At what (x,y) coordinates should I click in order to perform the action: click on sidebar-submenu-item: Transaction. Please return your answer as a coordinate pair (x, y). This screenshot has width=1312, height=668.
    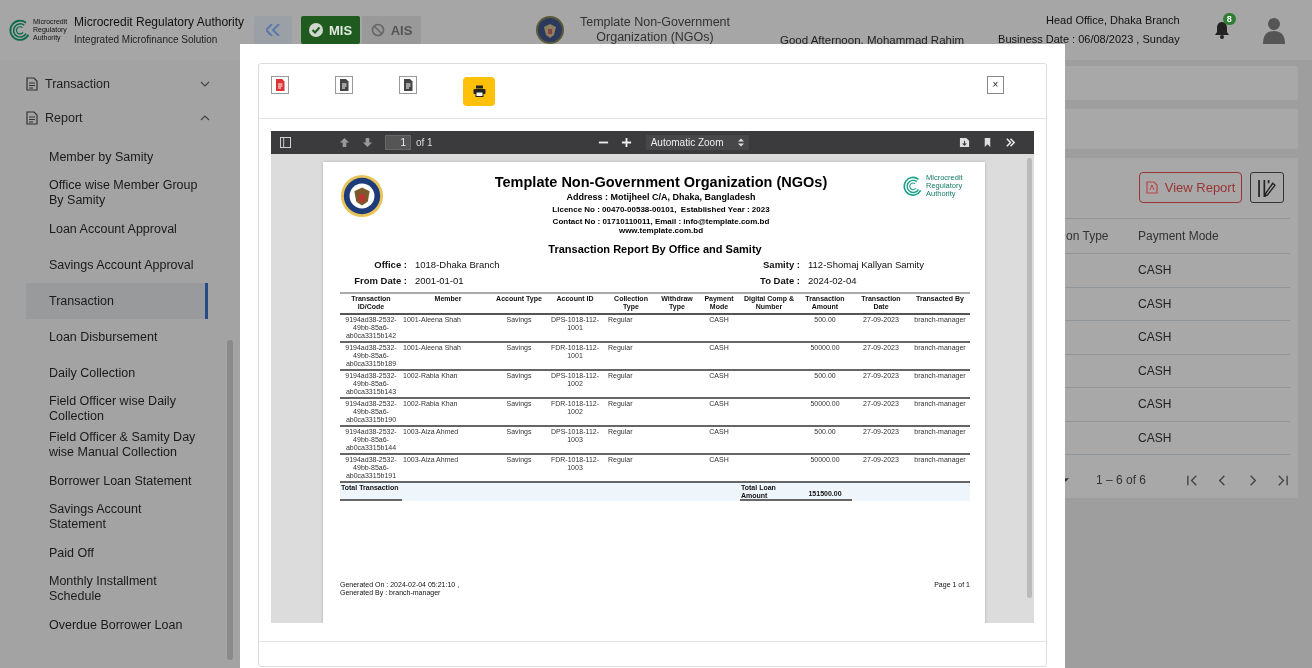
    Looking at the image, I should click on (117, 301).